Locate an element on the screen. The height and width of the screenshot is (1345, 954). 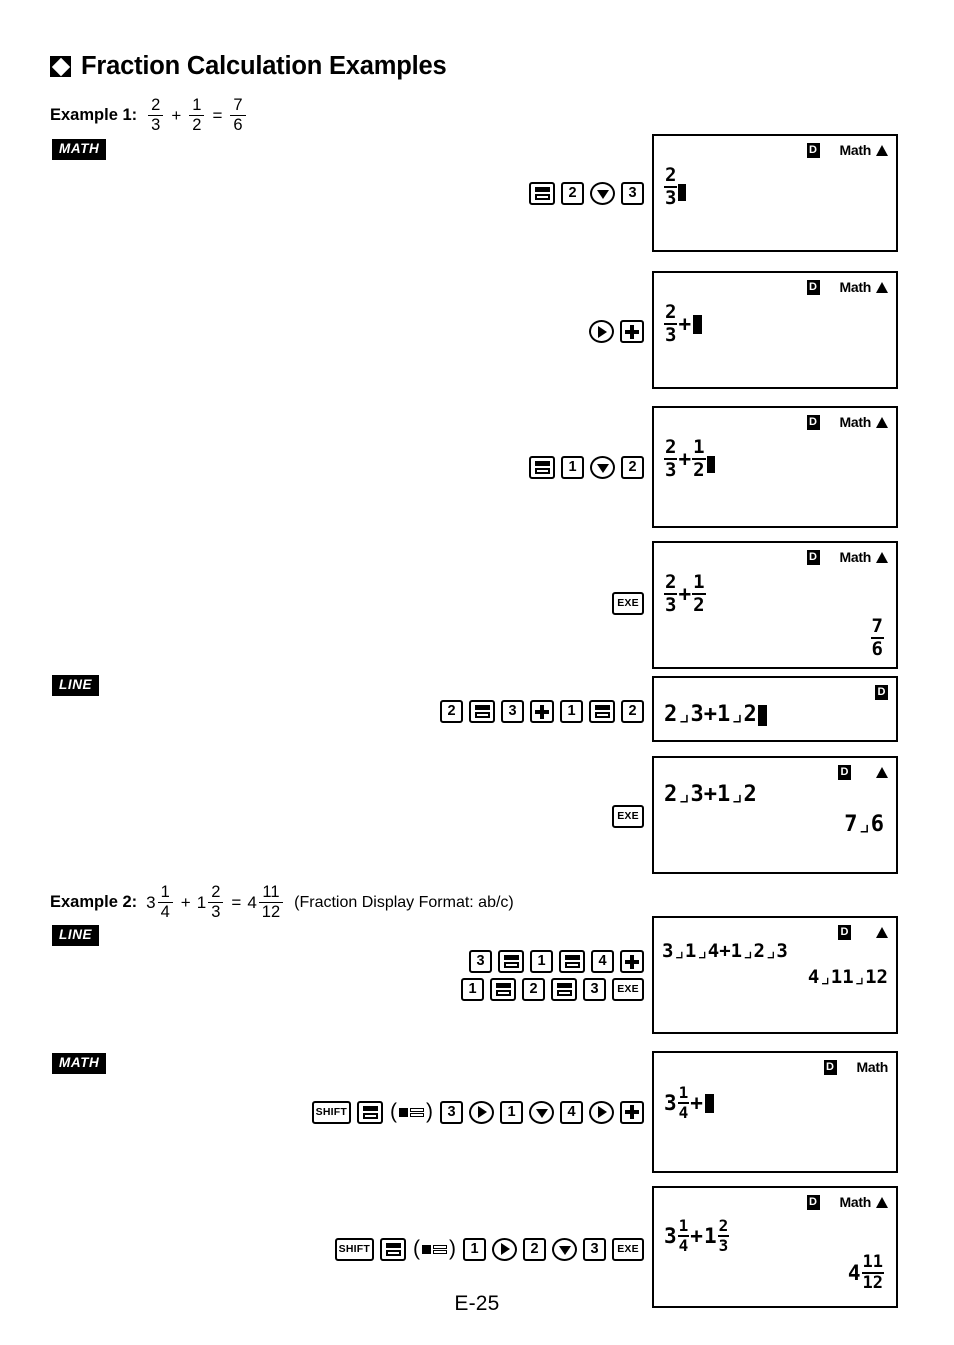
key-sequence-8: SHIFT ( ) 3 1 4 is located at coordinates (470, 1112).